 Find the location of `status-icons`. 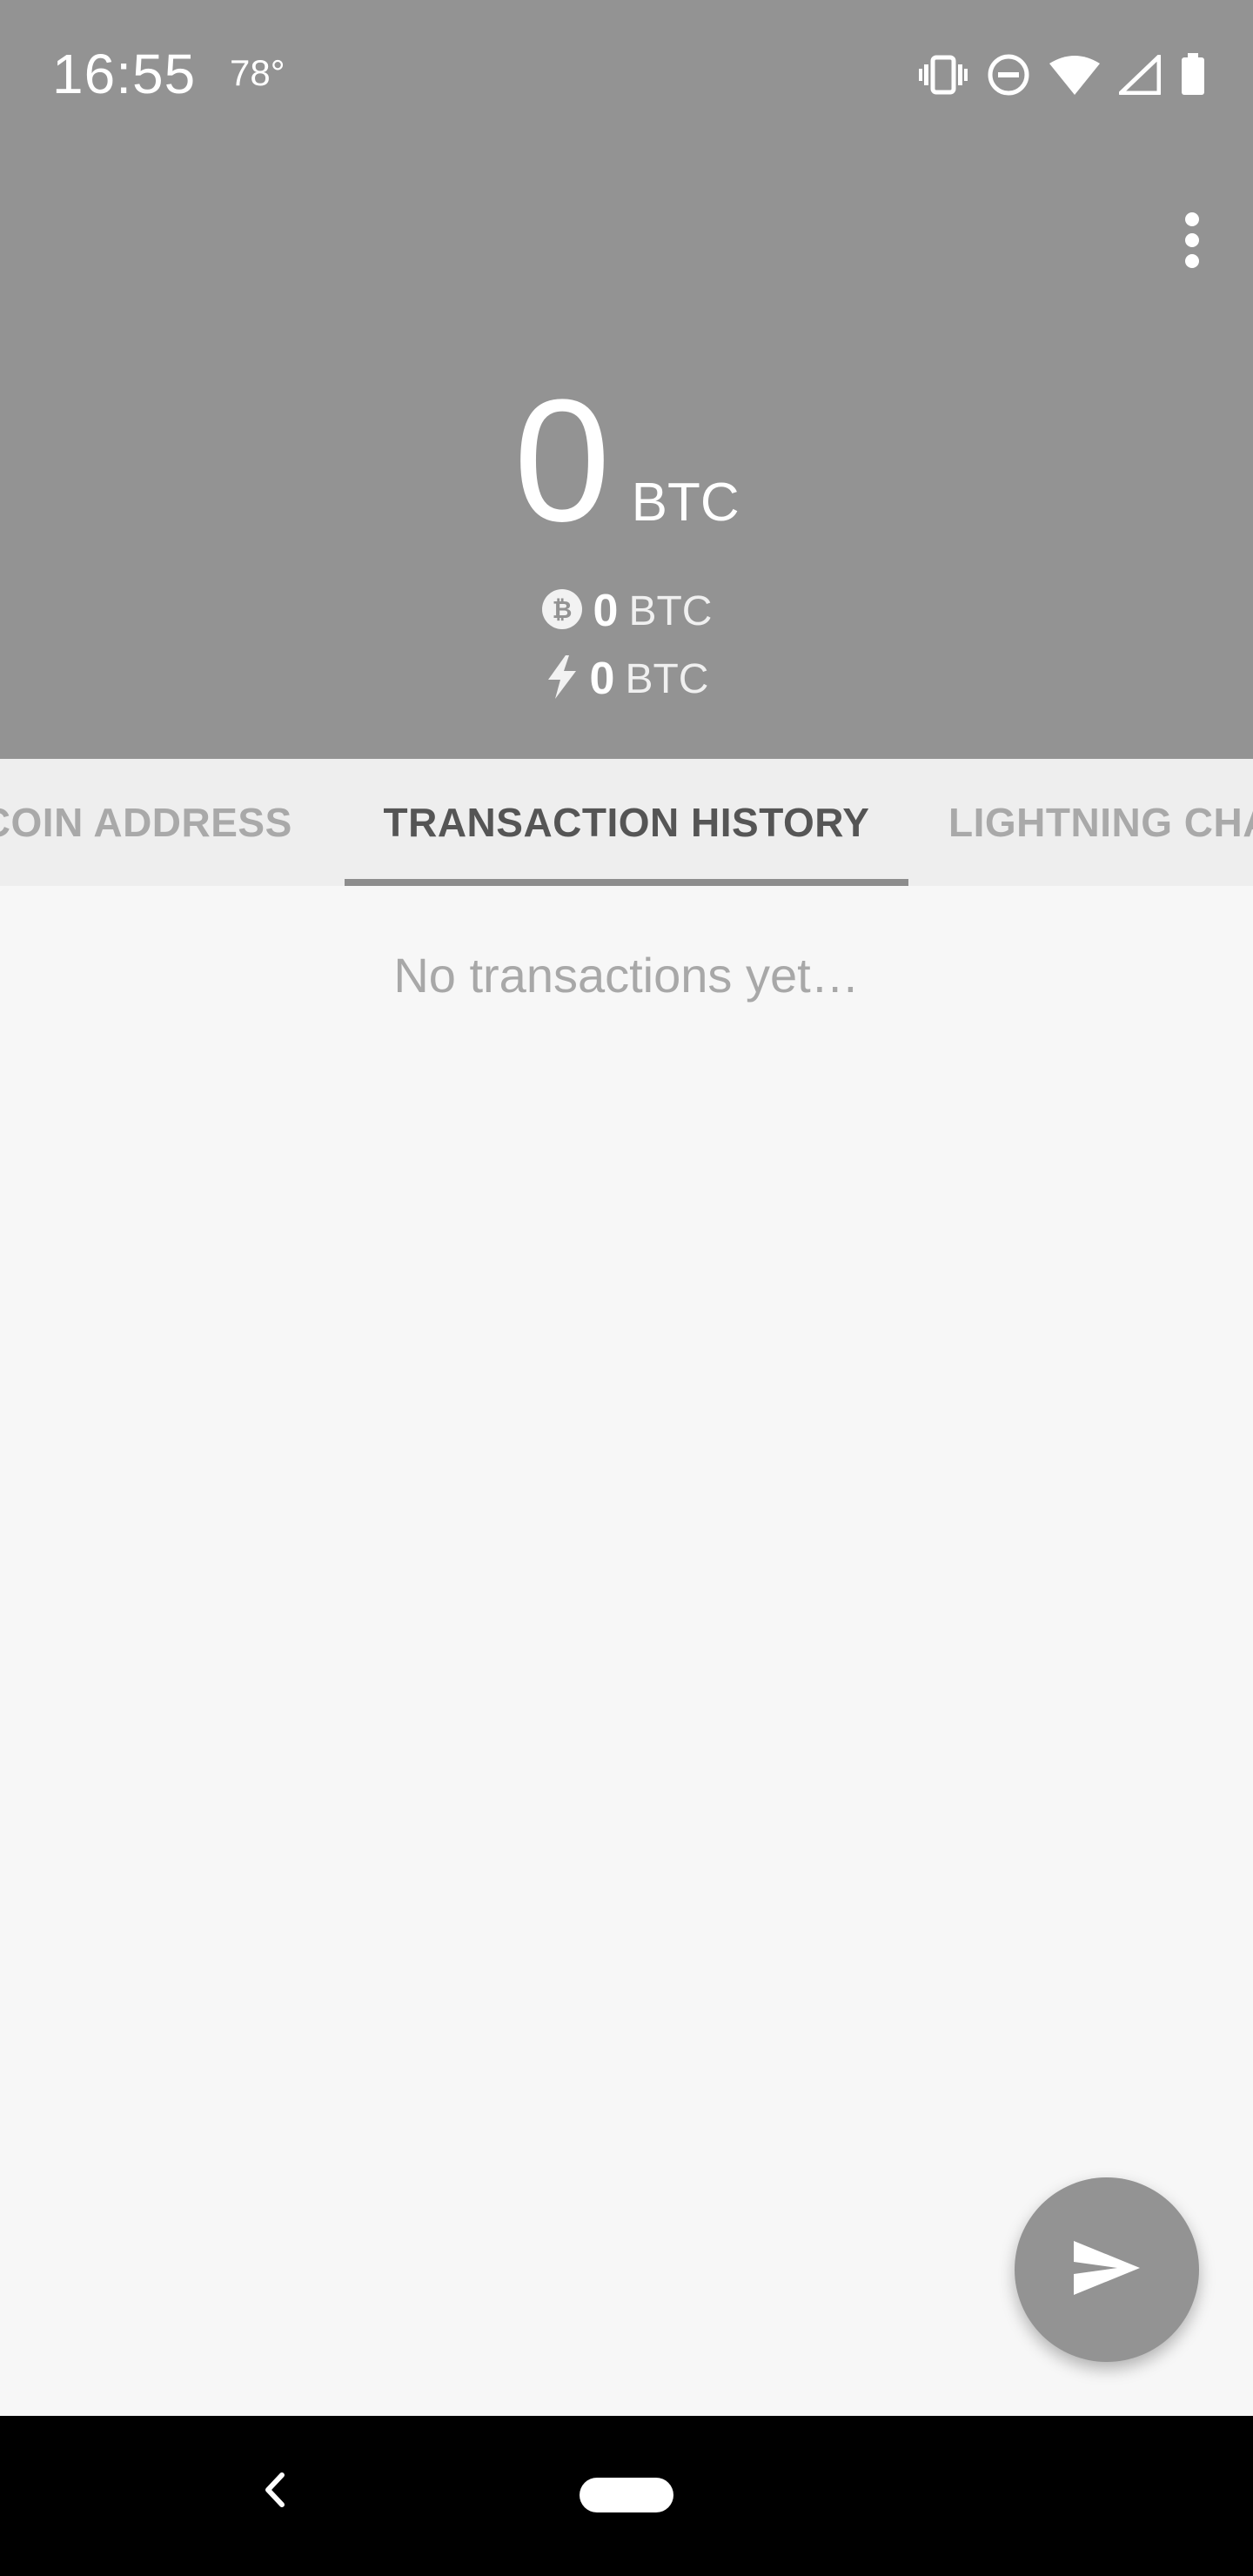

status-icons is located at coordinates (1062, 75).